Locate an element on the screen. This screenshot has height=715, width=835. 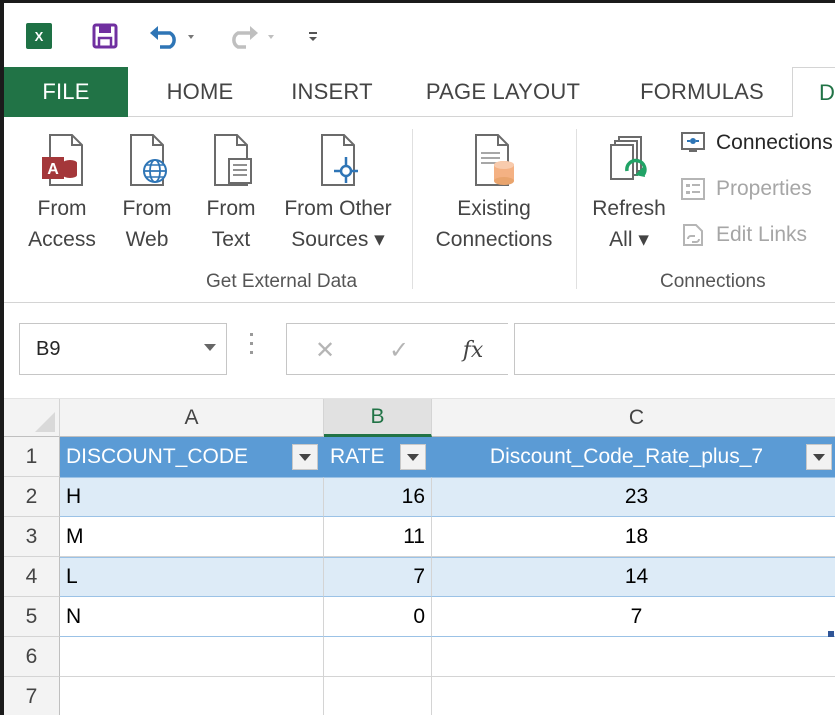
table-cell: 14 is located at coordinates (633, 577).